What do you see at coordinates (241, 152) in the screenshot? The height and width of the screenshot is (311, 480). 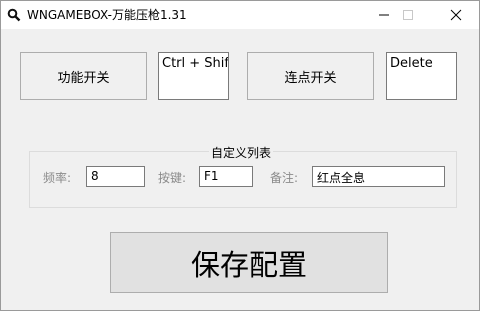 I see `custom-list-title: 自定义列表` at bounding box center [241, 152].